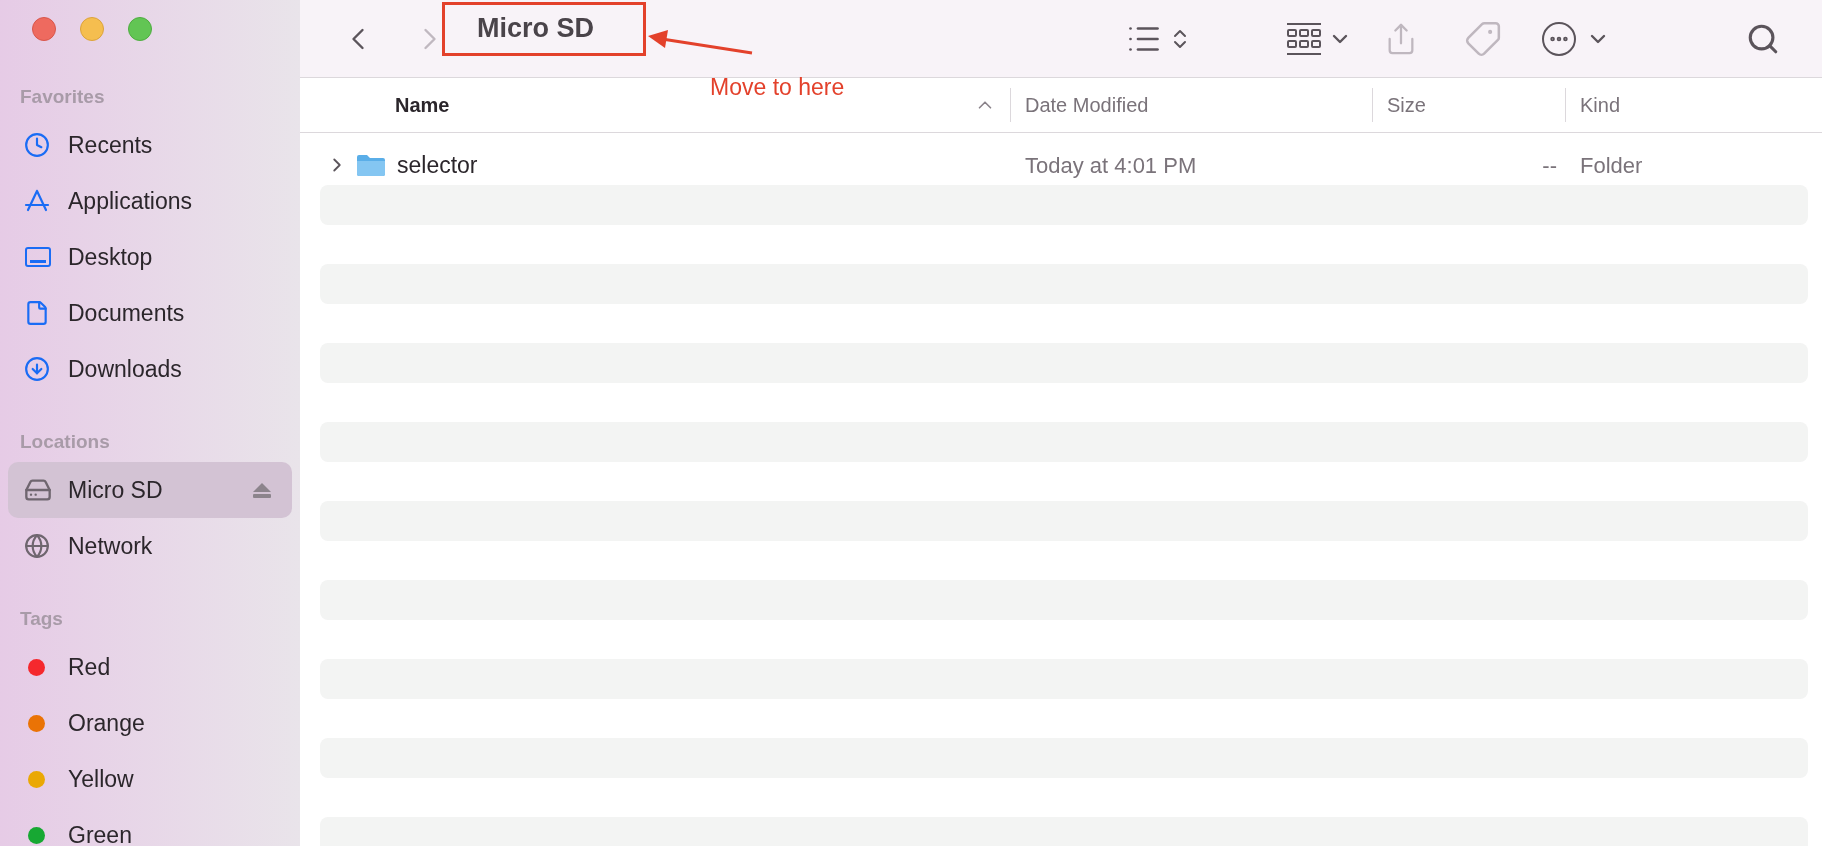  I want to click on close-icon, so click(44, 29).